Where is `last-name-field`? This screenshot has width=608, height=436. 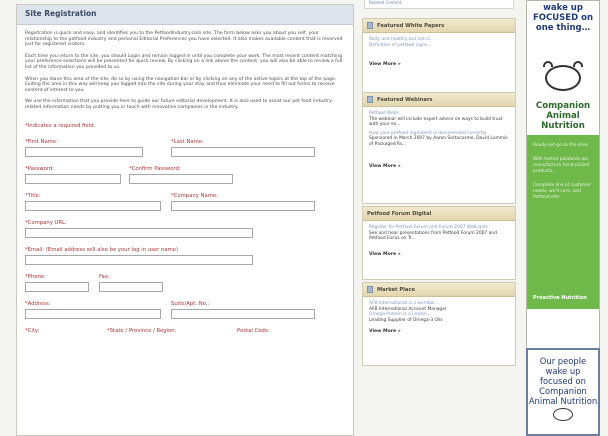
last-name-field is located at coordinates (243, 151).